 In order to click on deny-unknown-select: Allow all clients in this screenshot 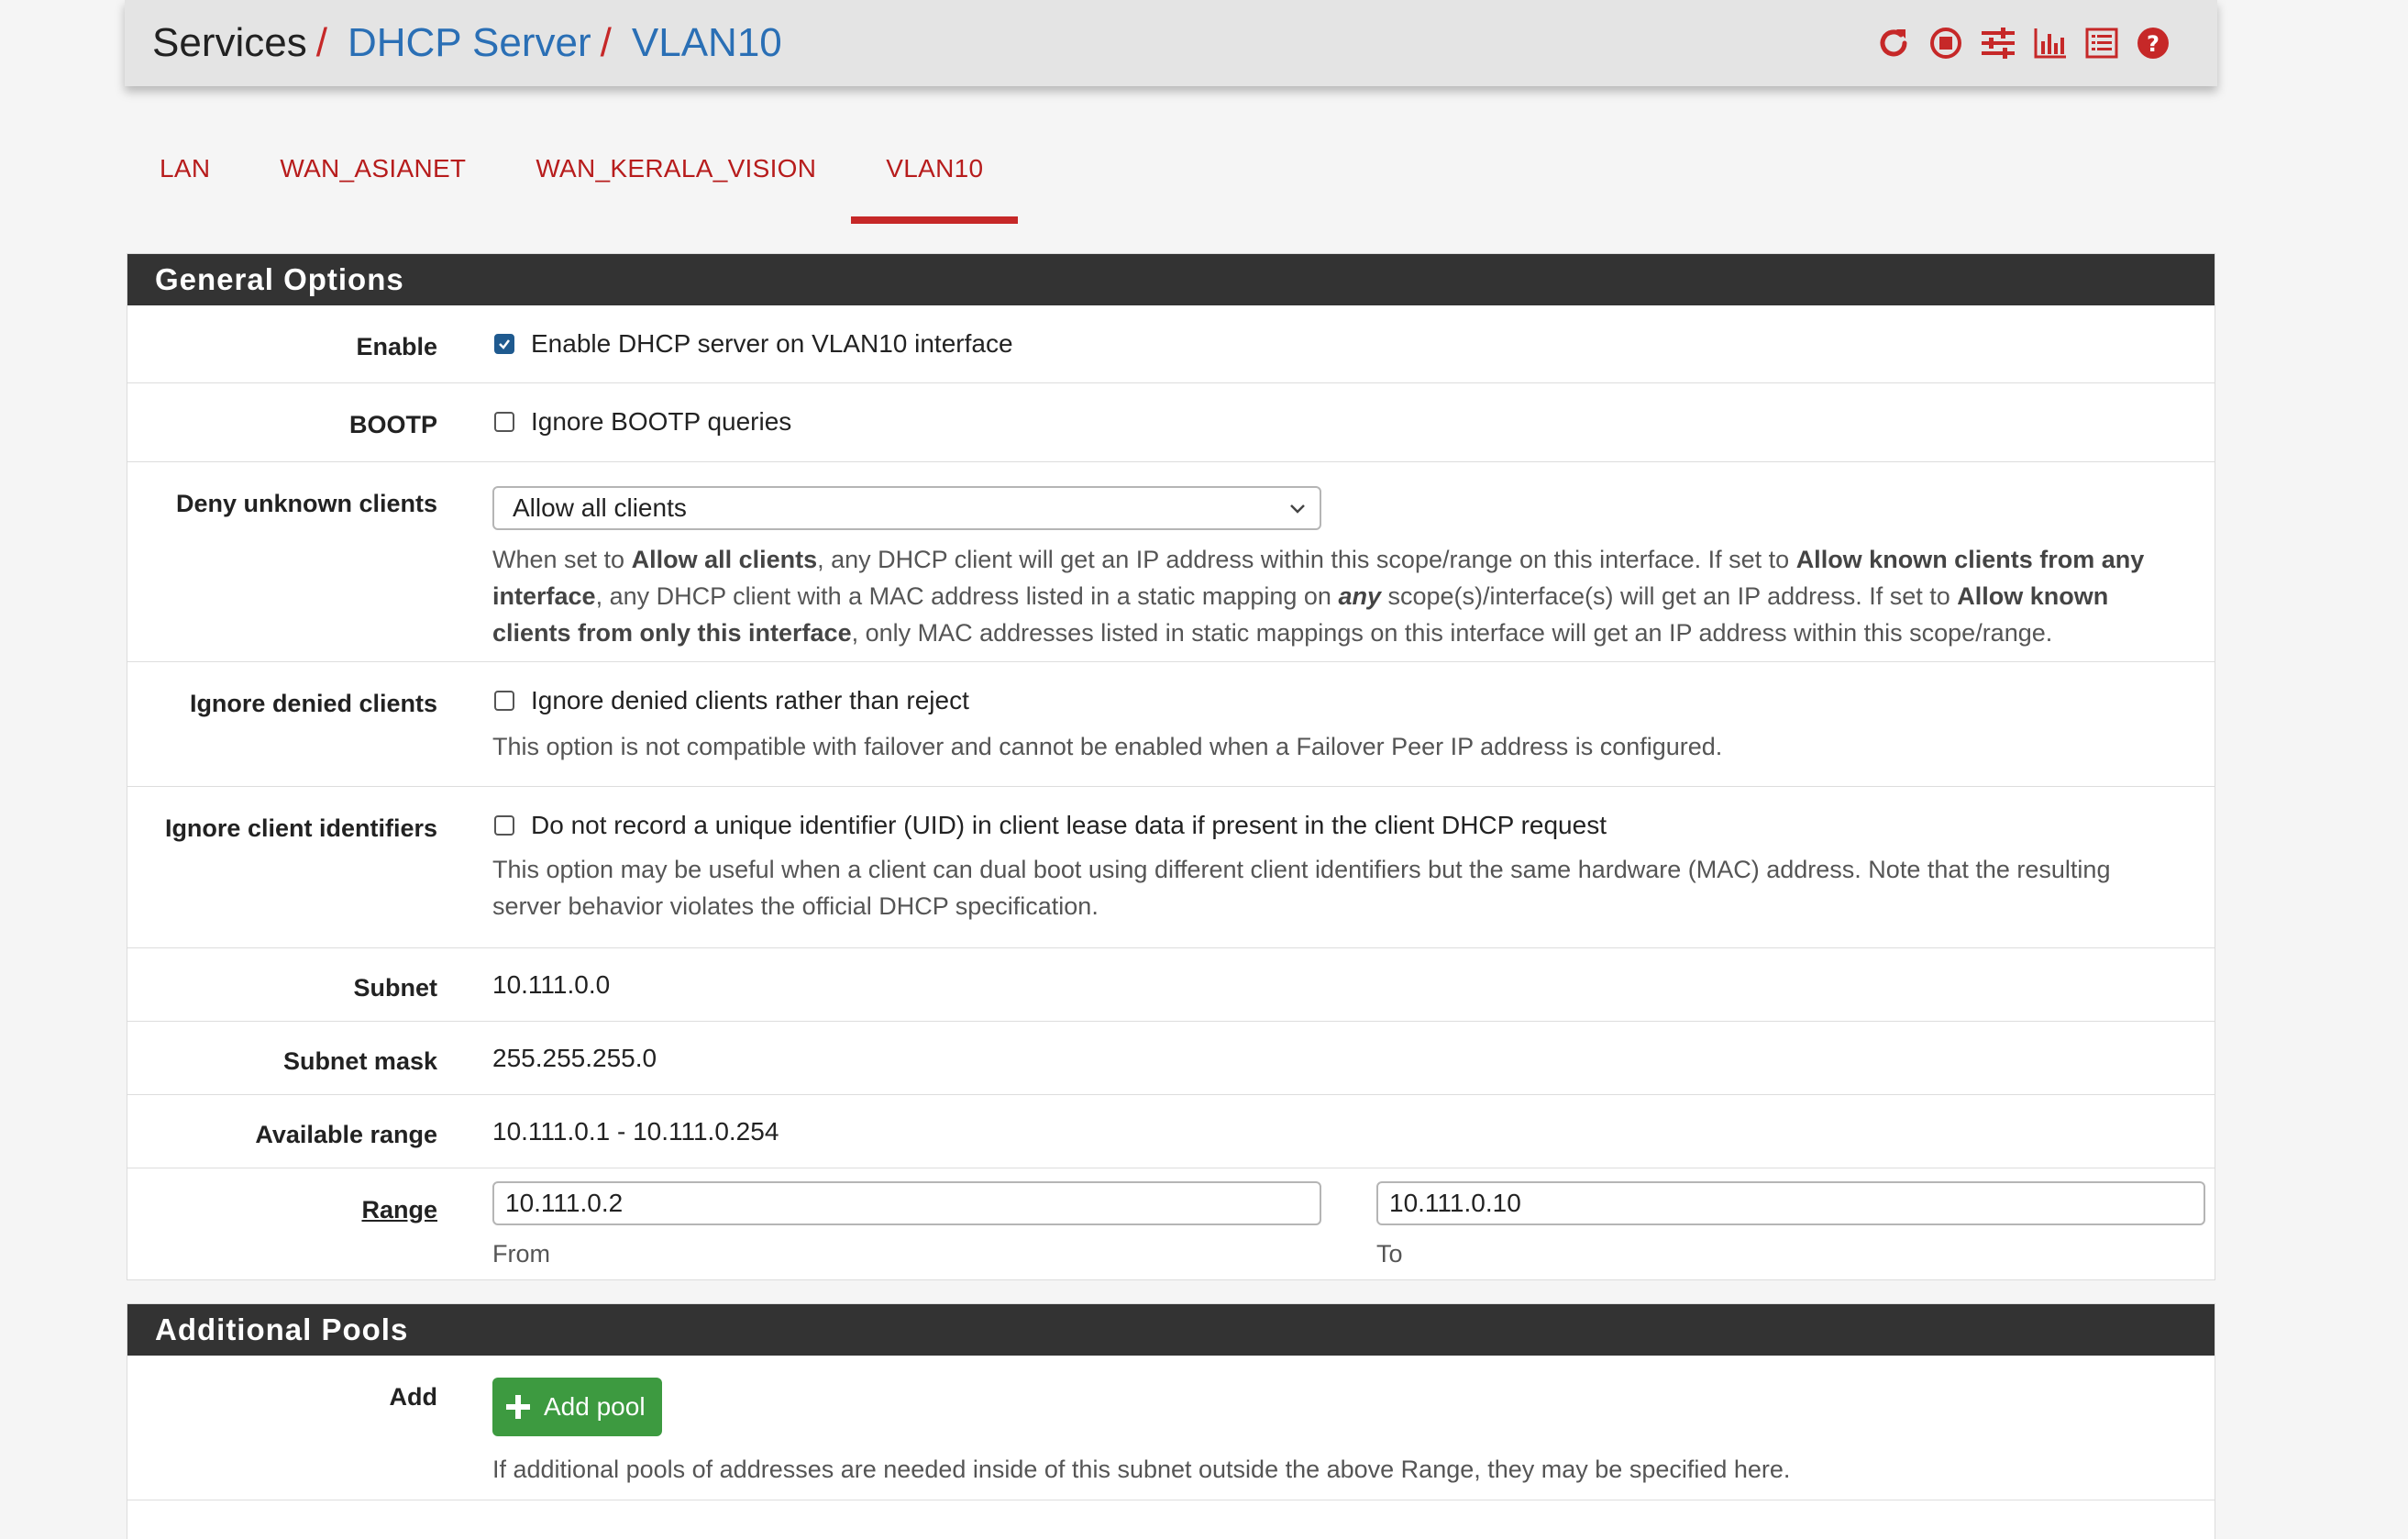, I will do `click(906, 508)`.